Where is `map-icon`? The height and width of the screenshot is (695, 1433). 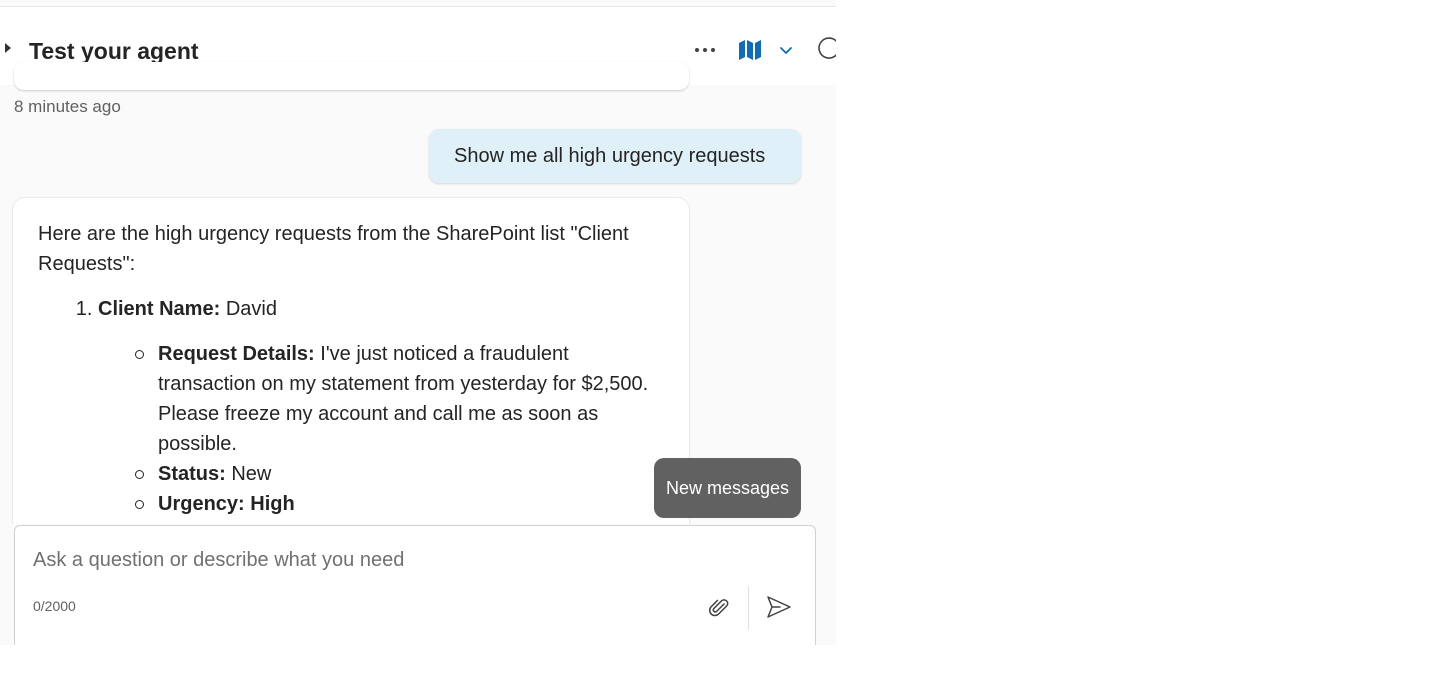 map-icon is located at coordinates (750, 50).